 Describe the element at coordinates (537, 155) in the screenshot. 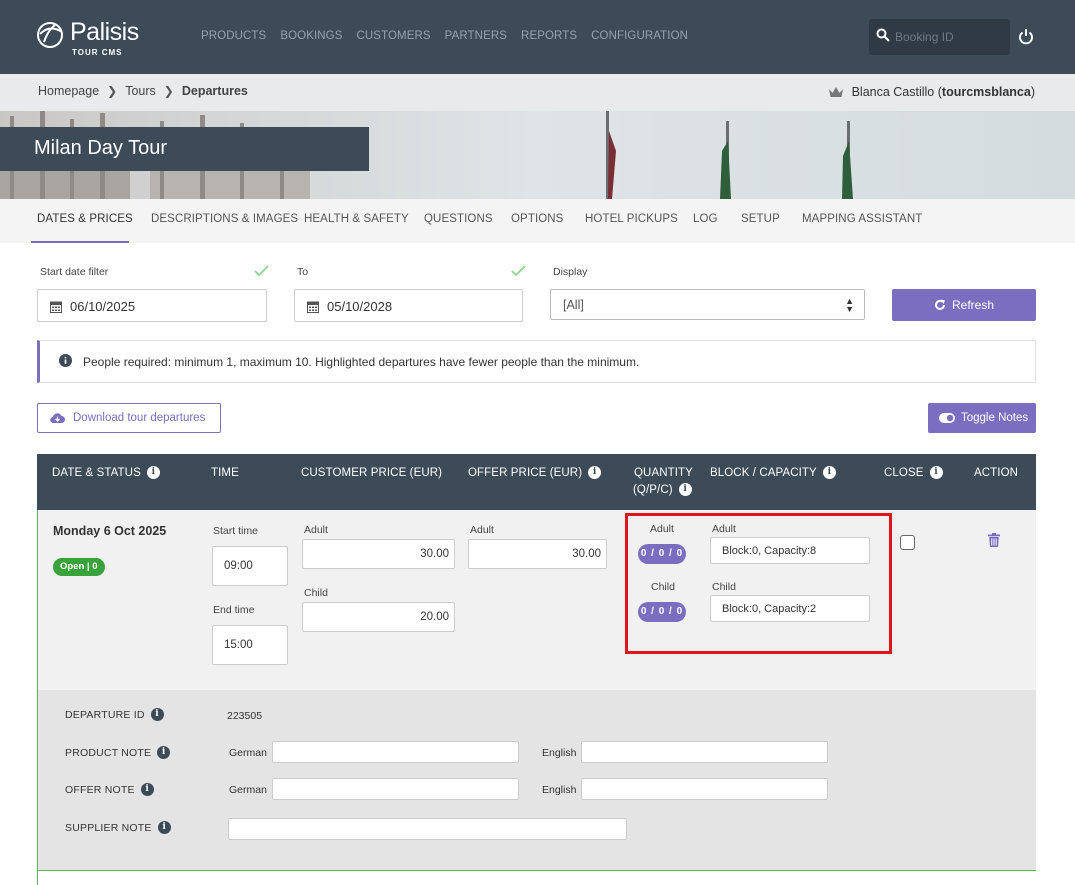

I see `tour-banner: Milan Day Tour` at that location.